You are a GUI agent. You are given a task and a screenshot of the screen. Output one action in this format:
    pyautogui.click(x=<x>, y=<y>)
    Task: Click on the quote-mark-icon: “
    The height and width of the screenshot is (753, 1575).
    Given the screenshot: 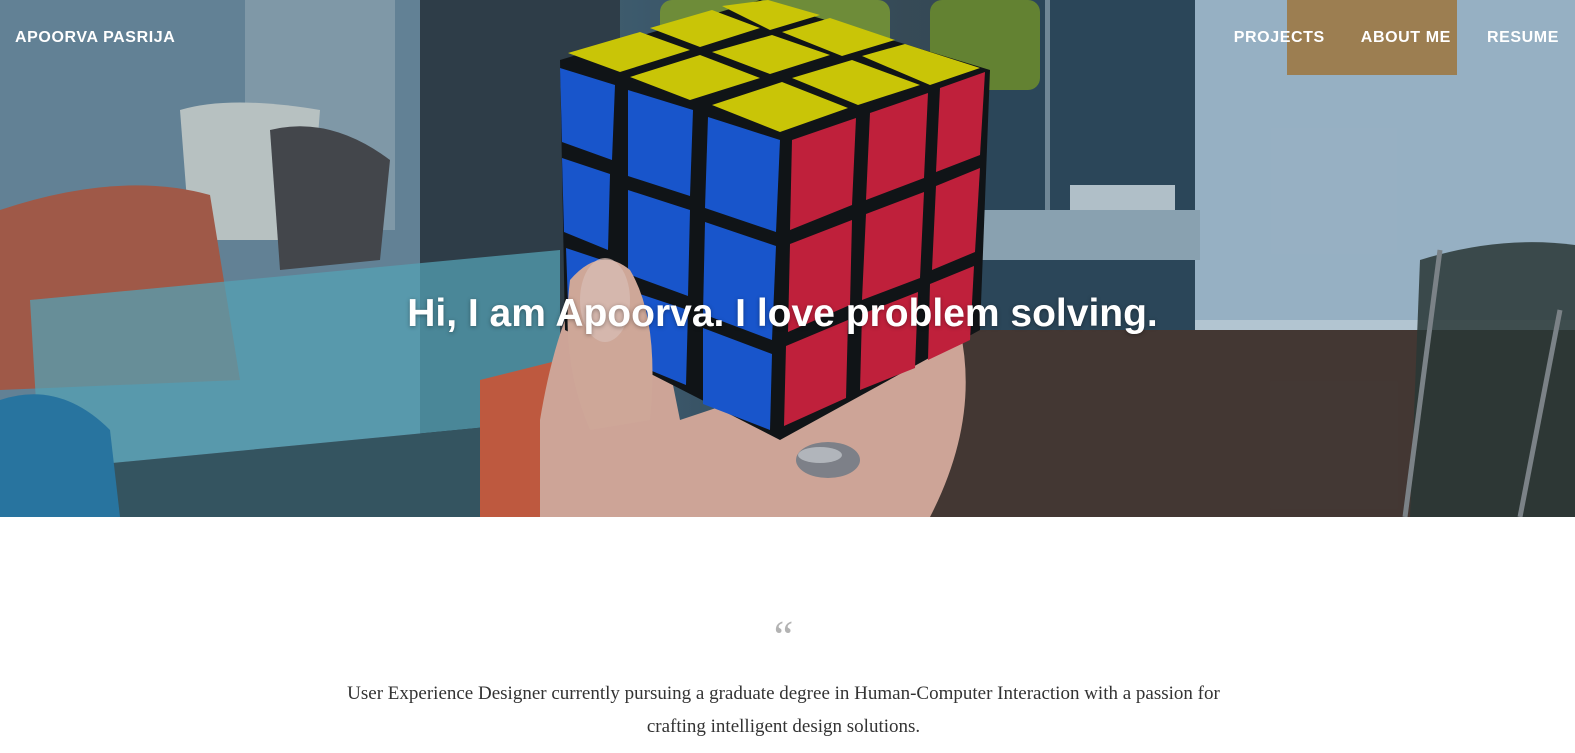 What is the action you would take?
    pyautogui.click(x=783, y=636)
    